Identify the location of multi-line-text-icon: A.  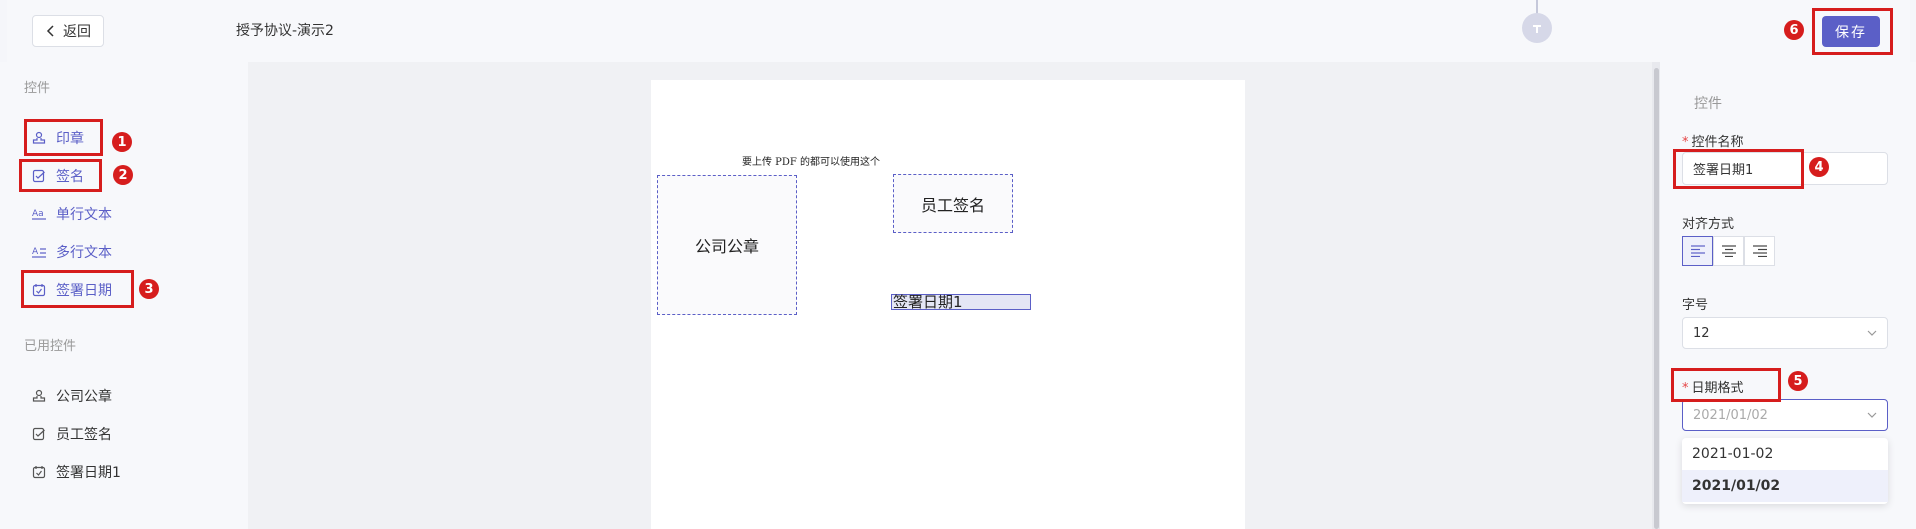
(39, 252).